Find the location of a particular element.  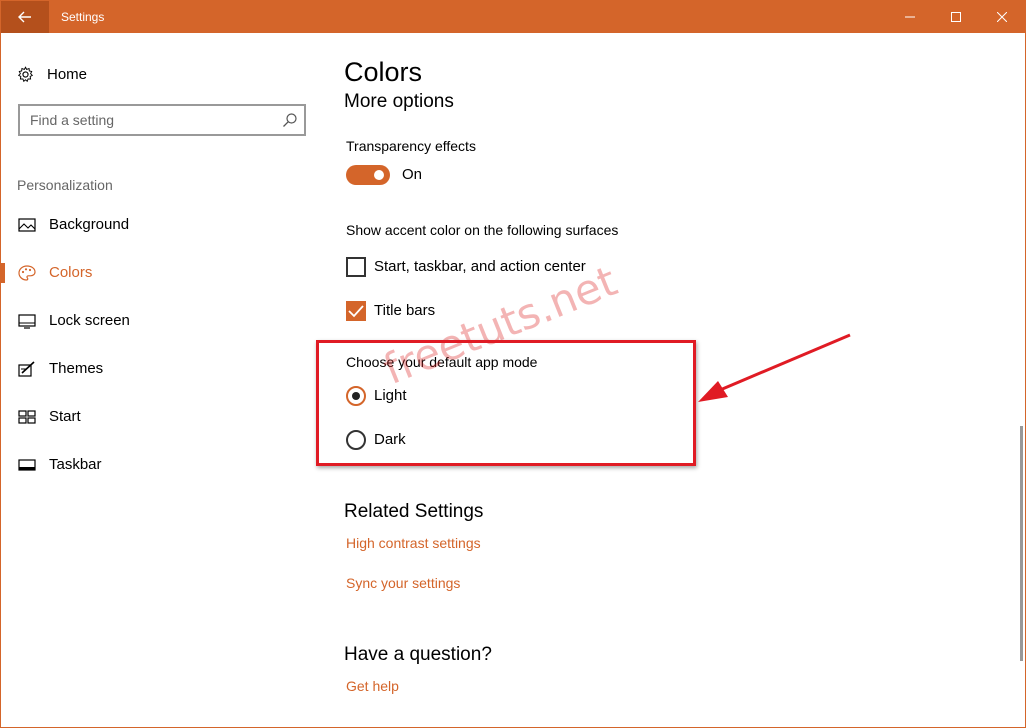

page-title: Colors is located at coordinates (383, 72).